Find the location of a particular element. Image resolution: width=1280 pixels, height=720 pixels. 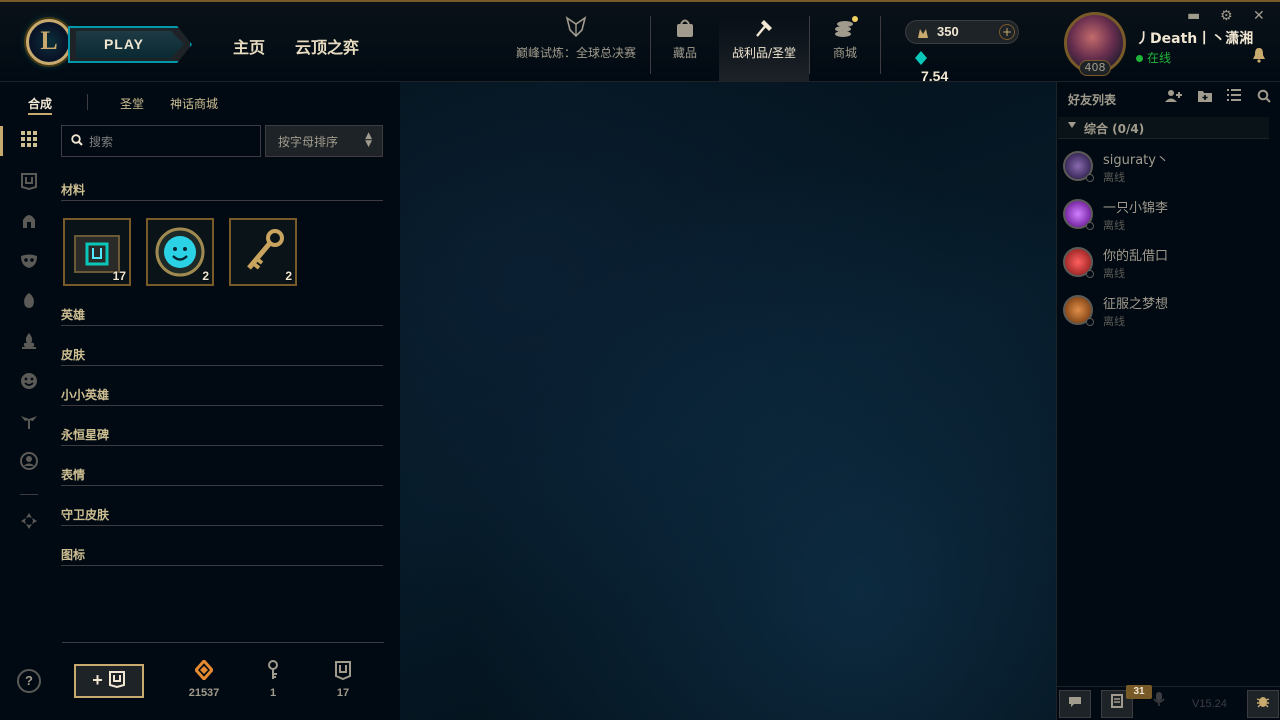

craft-key-button: + is located at coordinates (109, 681).